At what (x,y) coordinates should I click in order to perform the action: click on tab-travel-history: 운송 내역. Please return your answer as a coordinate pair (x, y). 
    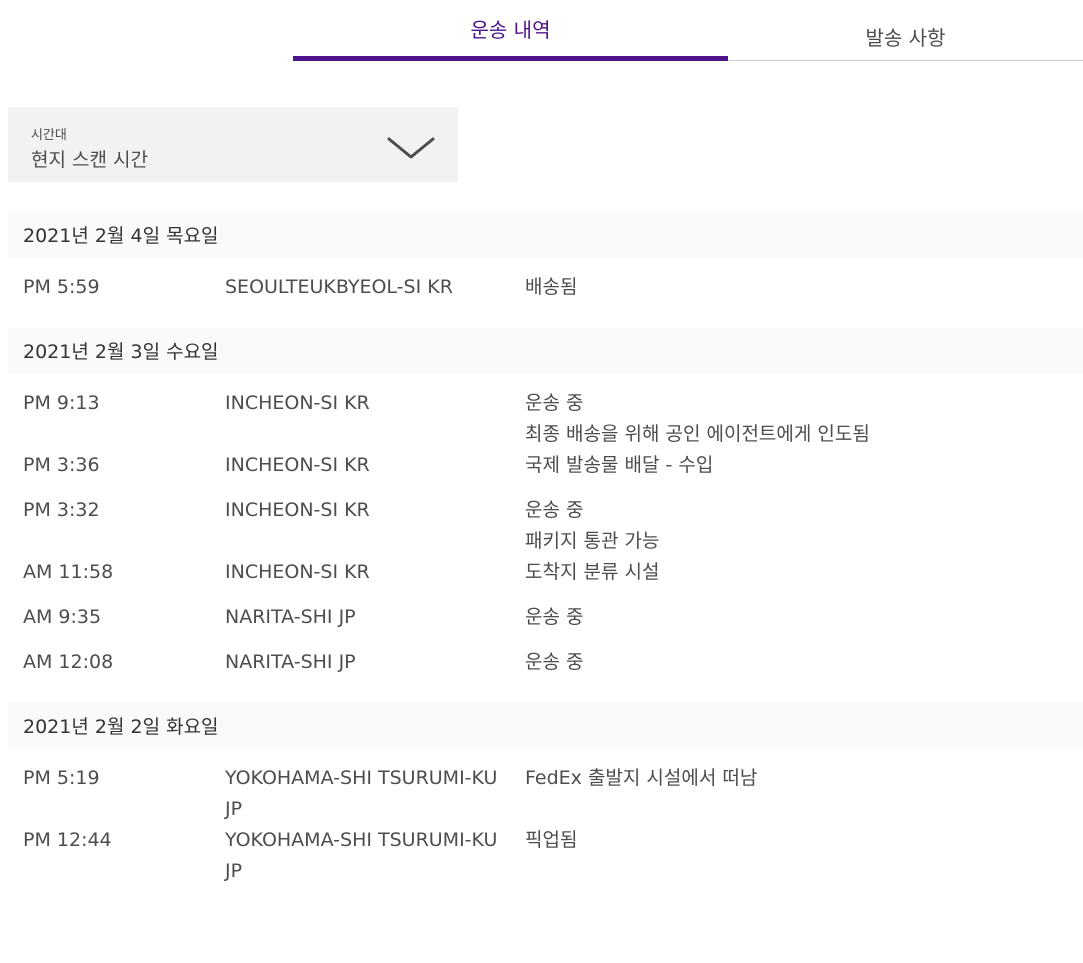
    Looking at the image, I should click on (510, 31).